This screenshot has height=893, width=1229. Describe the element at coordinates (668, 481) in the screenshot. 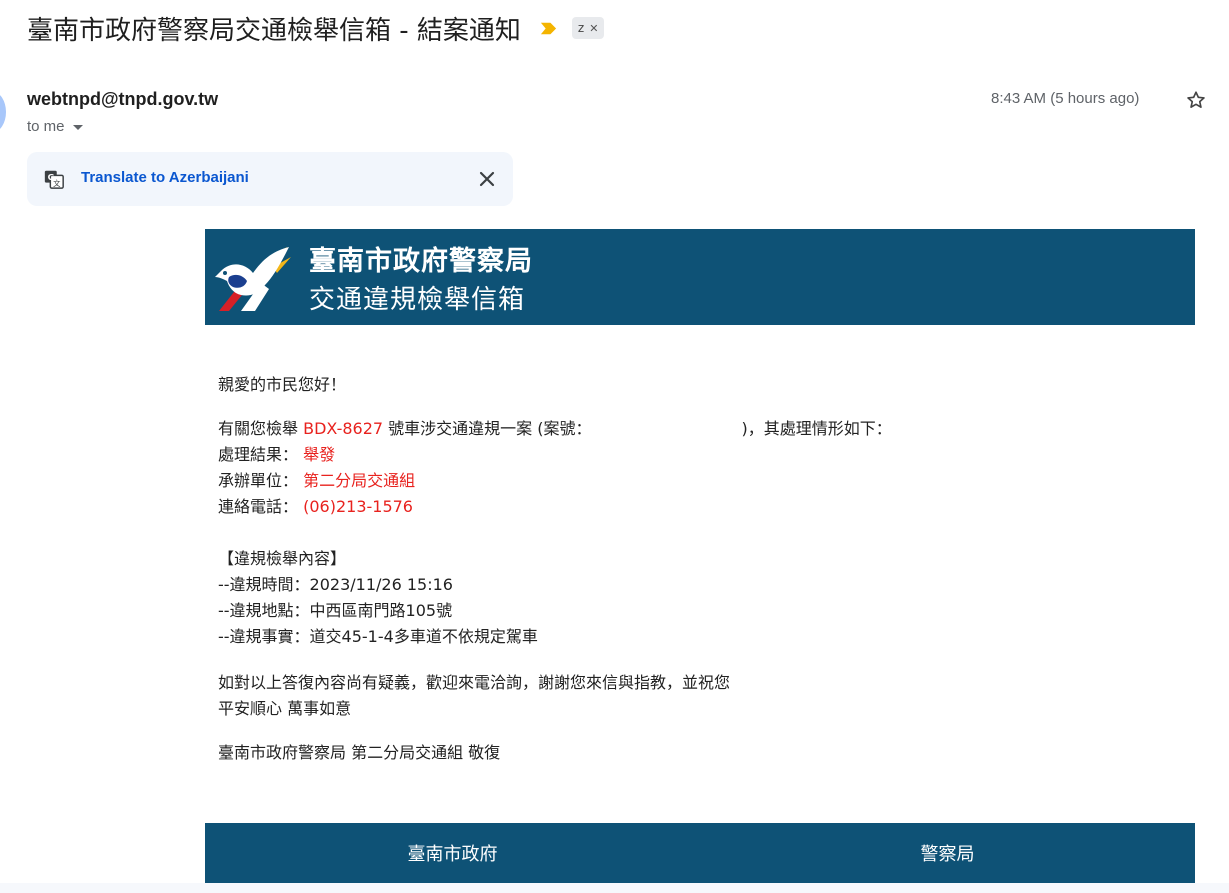

I see `unit-line: 承辦單位： 第二分局交通組` at that location.